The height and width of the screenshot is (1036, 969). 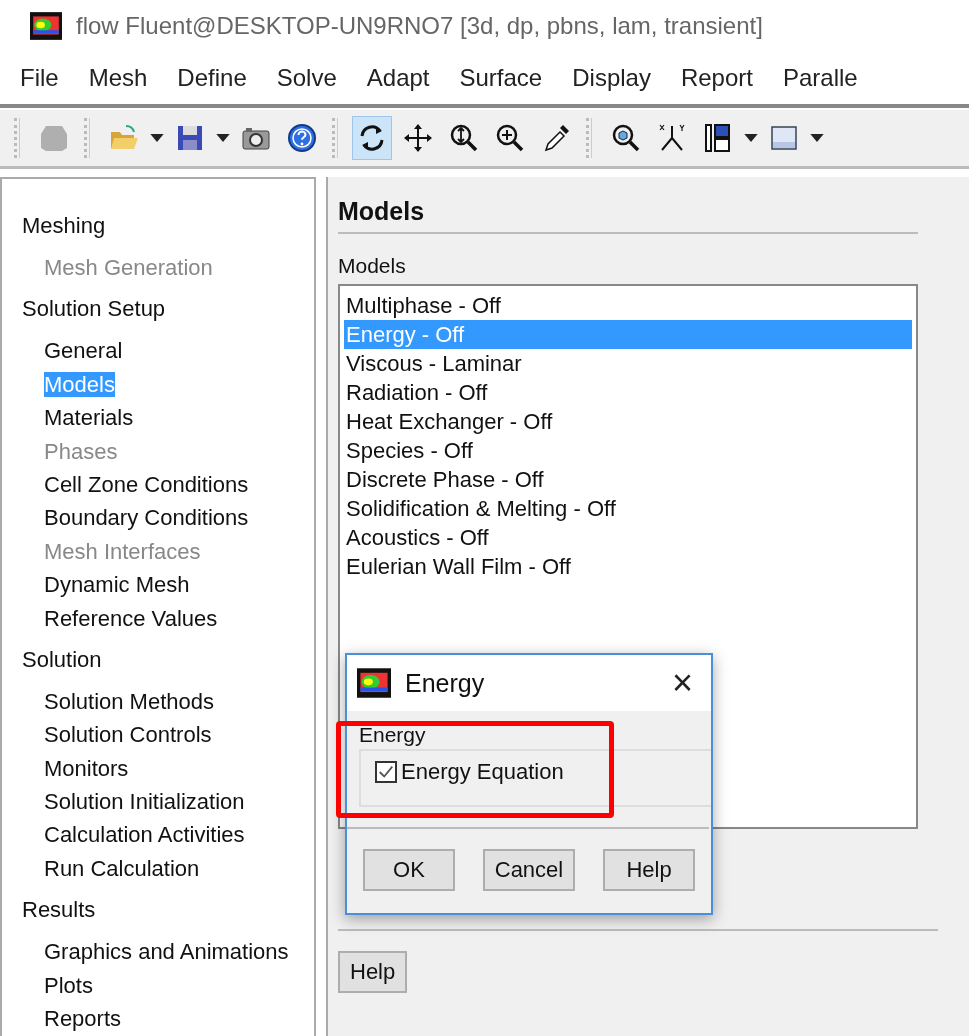 I want to click on tree-group-label: Meshing, so click(x=64, y=226).